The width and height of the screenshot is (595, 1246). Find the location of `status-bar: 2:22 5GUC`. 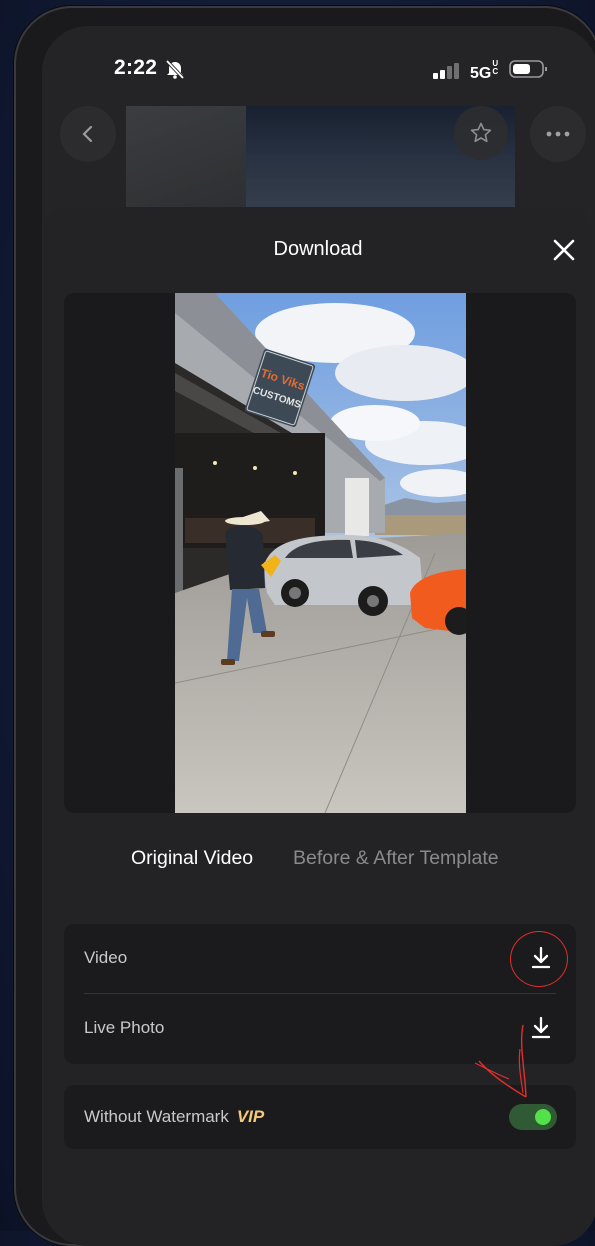

status-bar: 2:22 5GUC is located at coordinates (318, 66).